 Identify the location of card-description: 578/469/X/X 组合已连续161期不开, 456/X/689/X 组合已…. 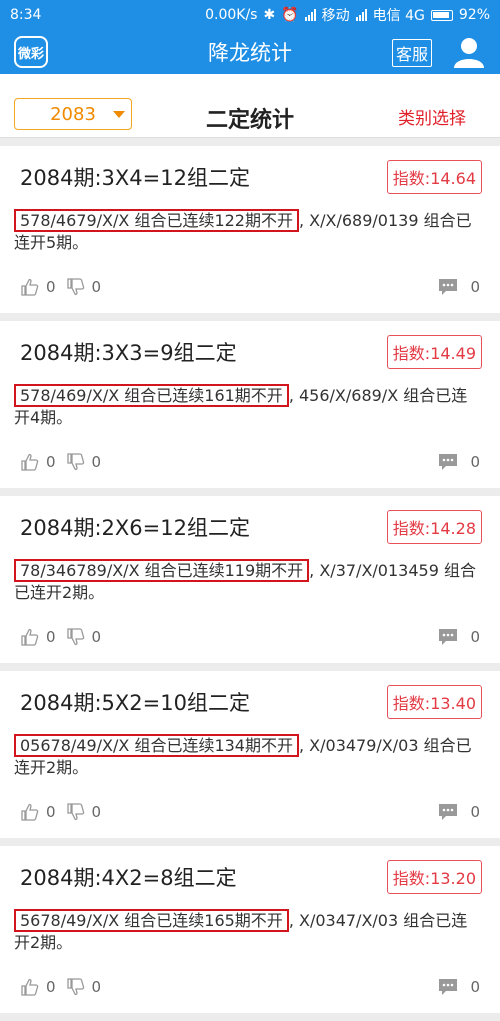
(248, 406).